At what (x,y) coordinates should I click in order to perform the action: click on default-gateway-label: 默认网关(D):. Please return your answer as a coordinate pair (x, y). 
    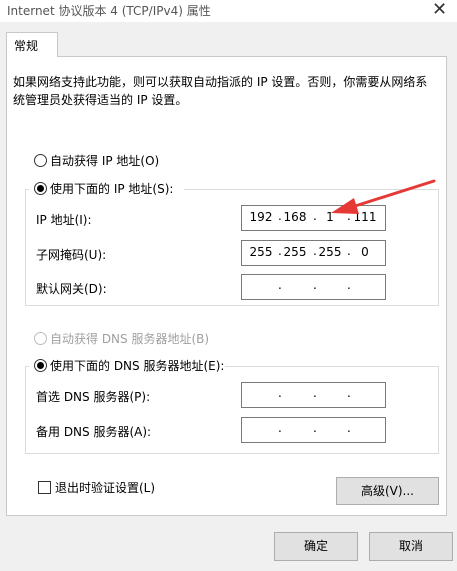
    Looking at the image, I should click on (71, 289).